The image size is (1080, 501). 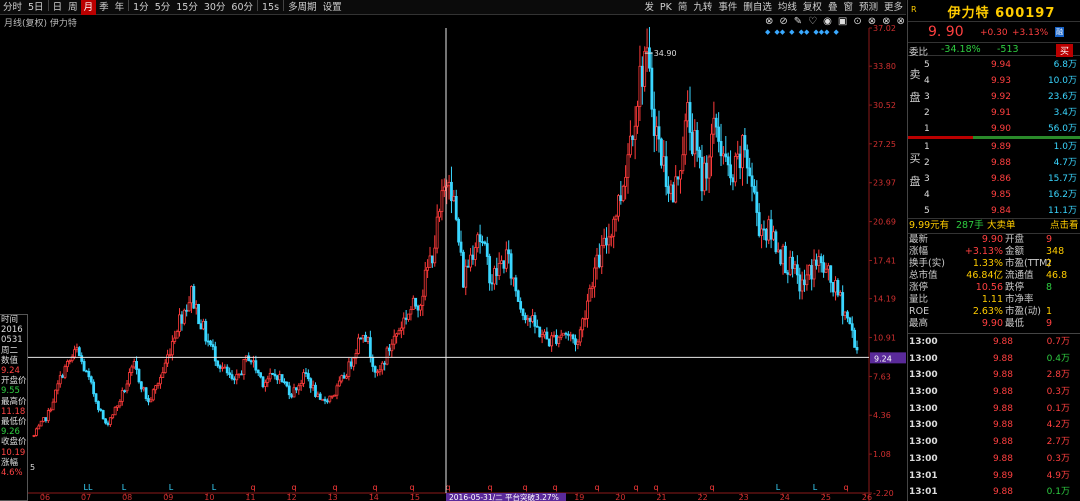 I want to click on big-order-link: 点击看, so click(x=1064, y=225).